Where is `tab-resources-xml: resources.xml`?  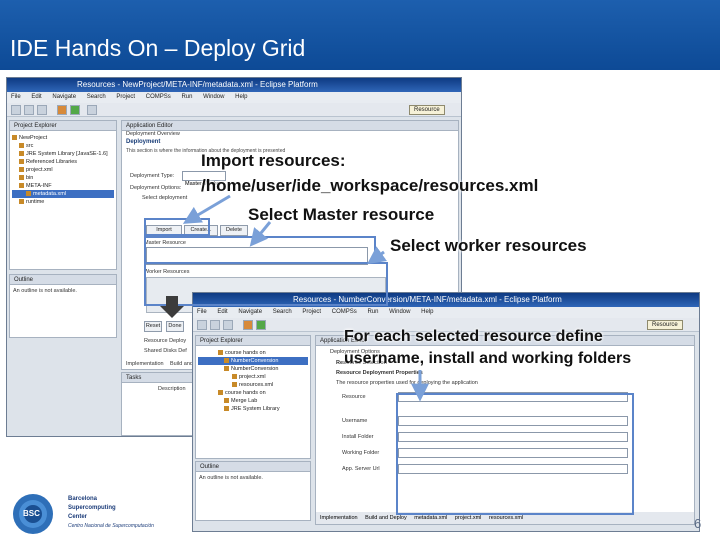 tab-resources-xml: resources.xml is located at coordinates (506, 518).